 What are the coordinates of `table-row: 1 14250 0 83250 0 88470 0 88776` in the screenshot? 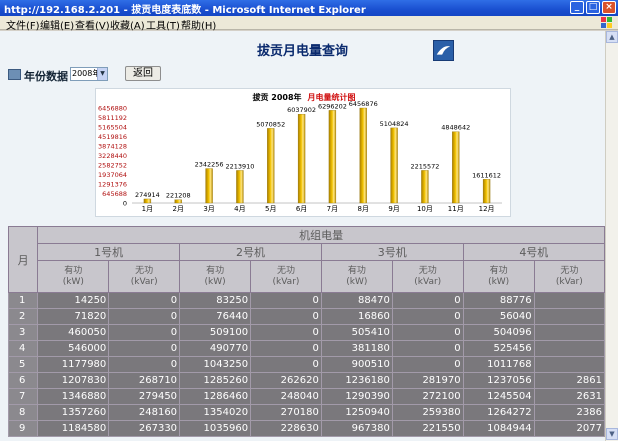 It's located at (306, 300).